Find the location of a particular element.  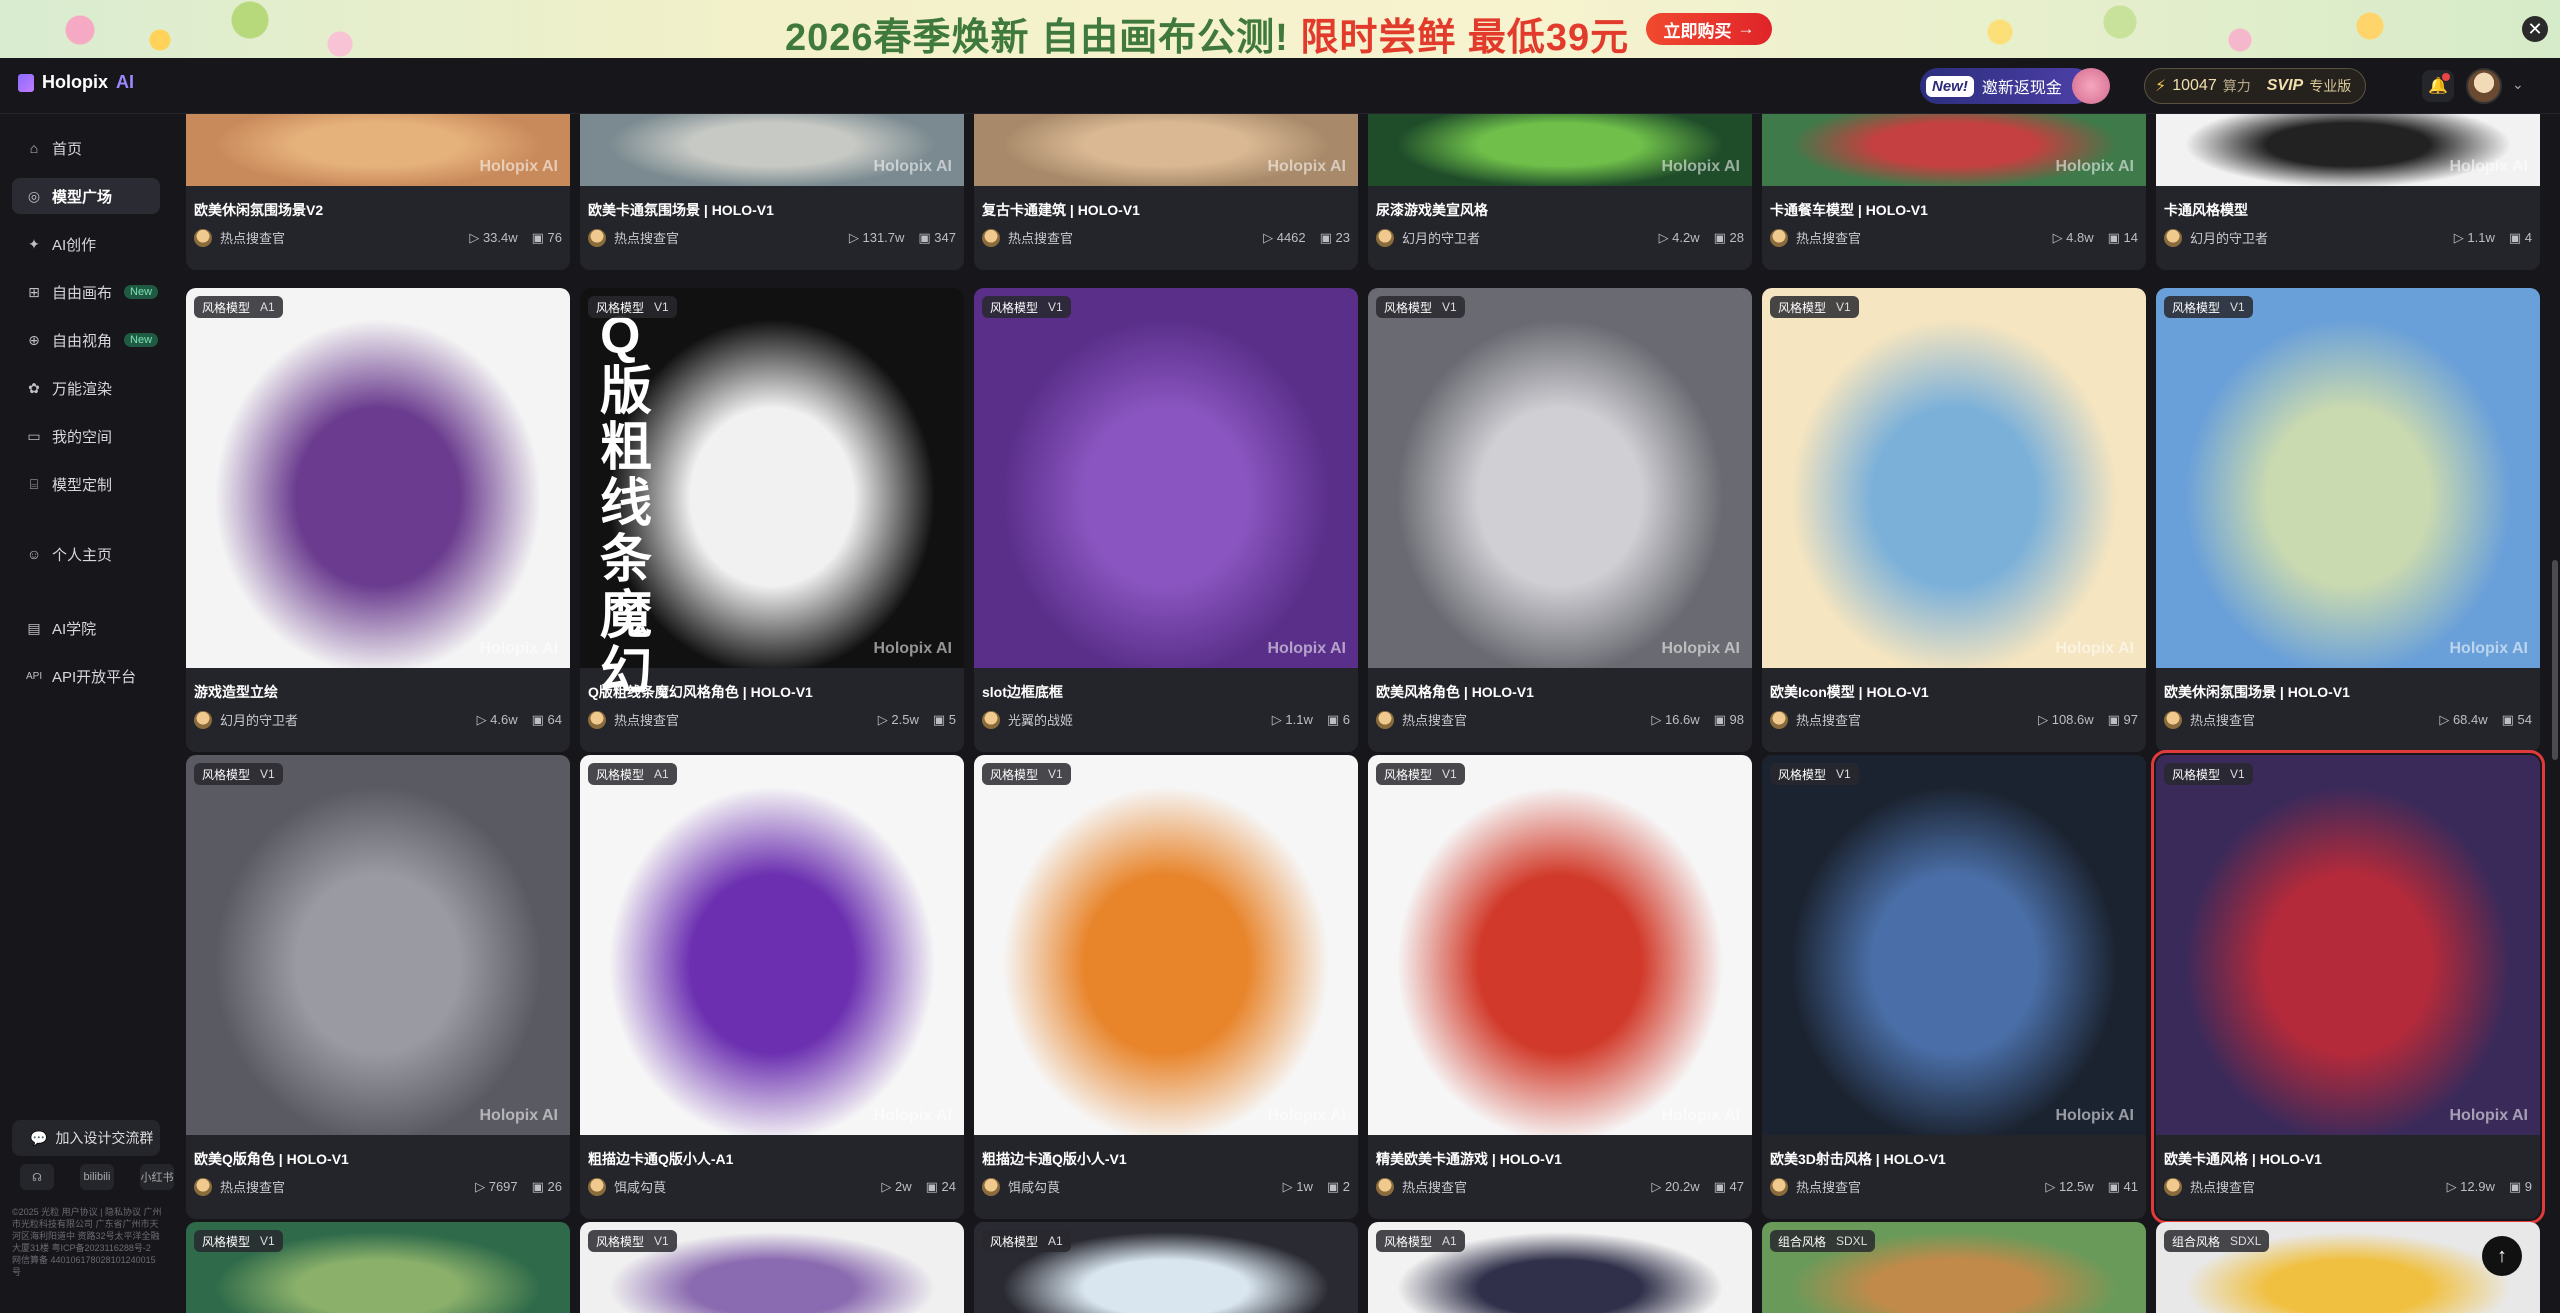

model-card: 风格模型 V1 Holopix AI 粗描边卡通Q版小人-V1 饵咸勾茛 ▷ 1w ▣ 2 is located at coordinates (1166, 987).